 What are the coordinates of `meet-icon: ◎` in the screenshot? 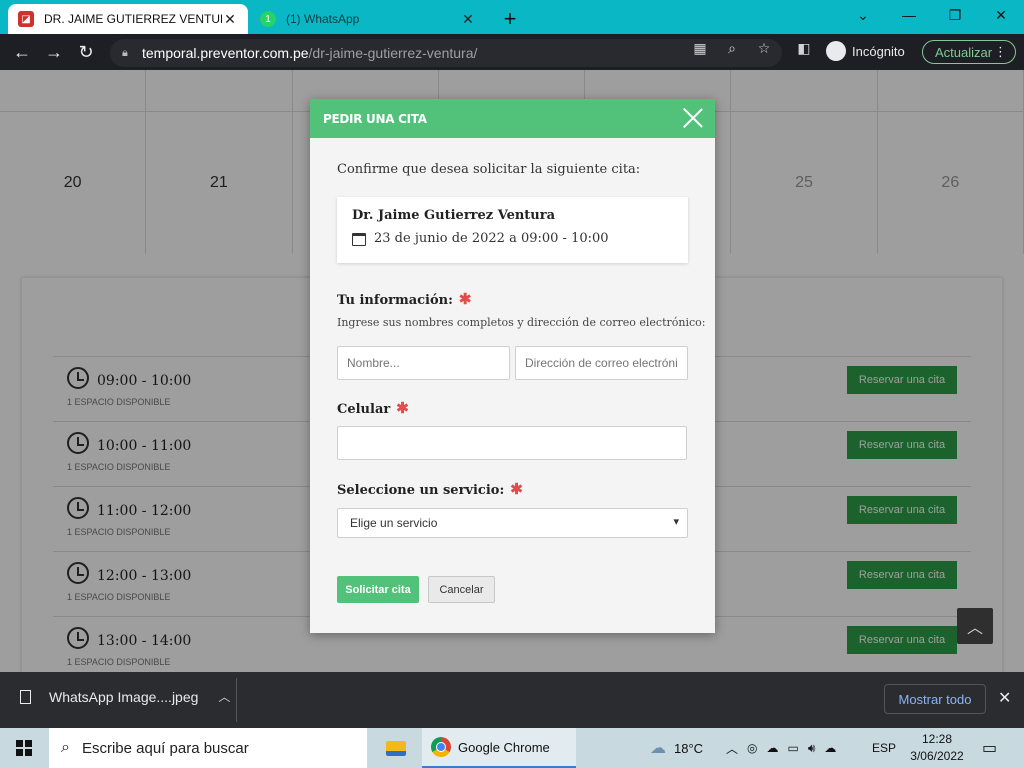 It's located at (752, 748).